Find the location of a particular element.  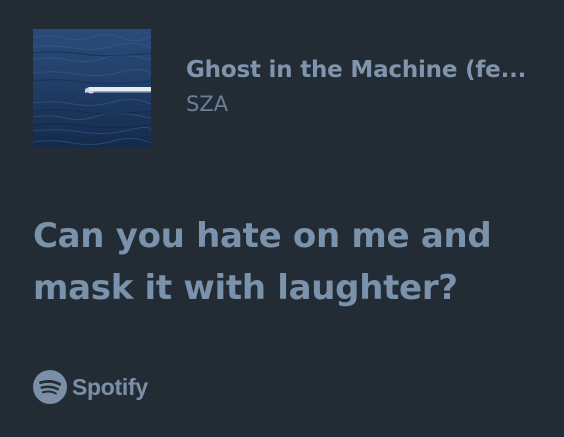

lyric-line: mask it with laughter? is located at coordinates (245, 288).